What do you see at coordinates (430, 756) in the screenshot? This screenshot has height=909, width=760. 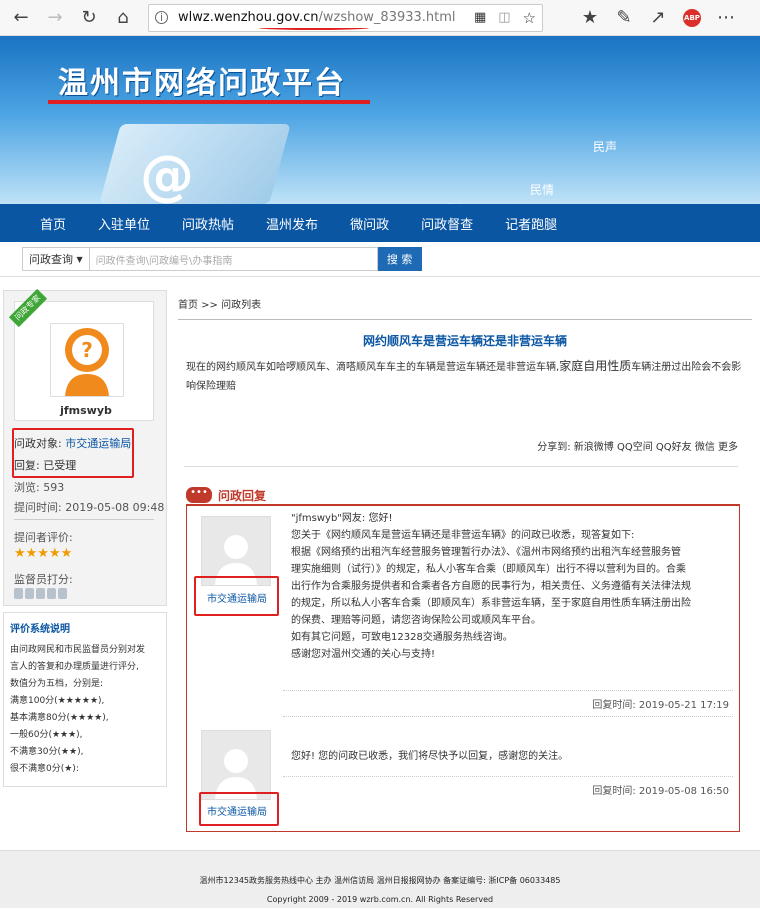 I see `reply-text: 您好! 您的问政已收悉，我们将尽快予以回复，感谢您的关注。` at bounding box center [430, 756].